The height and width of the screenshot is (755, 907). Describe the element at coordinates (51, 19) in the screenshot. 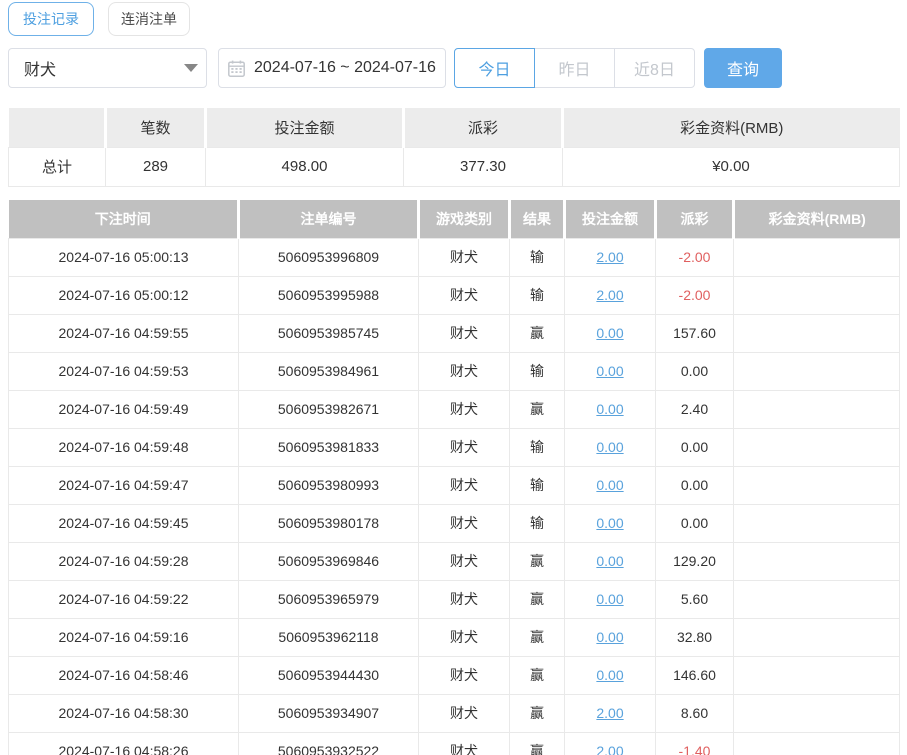

I see `tab-betting-records: 投注记录` at that location.